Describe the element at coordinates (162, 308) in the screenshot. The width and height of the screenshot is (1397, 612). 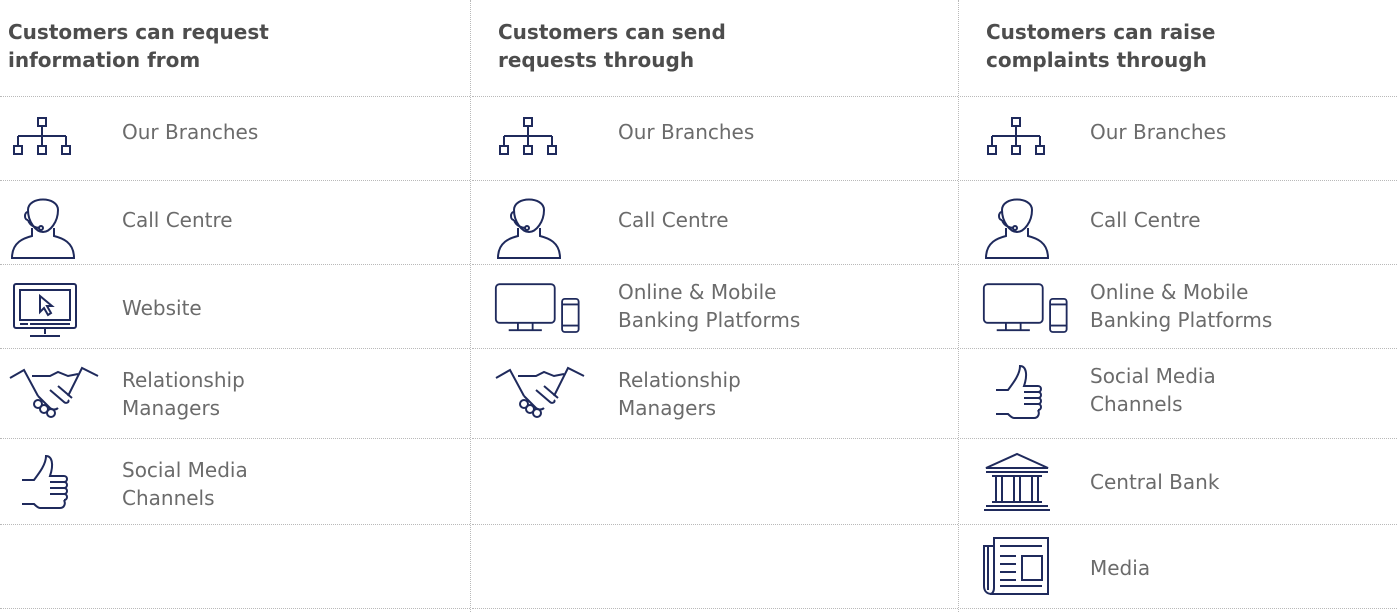
I see `list-item-label: Website` at that location.